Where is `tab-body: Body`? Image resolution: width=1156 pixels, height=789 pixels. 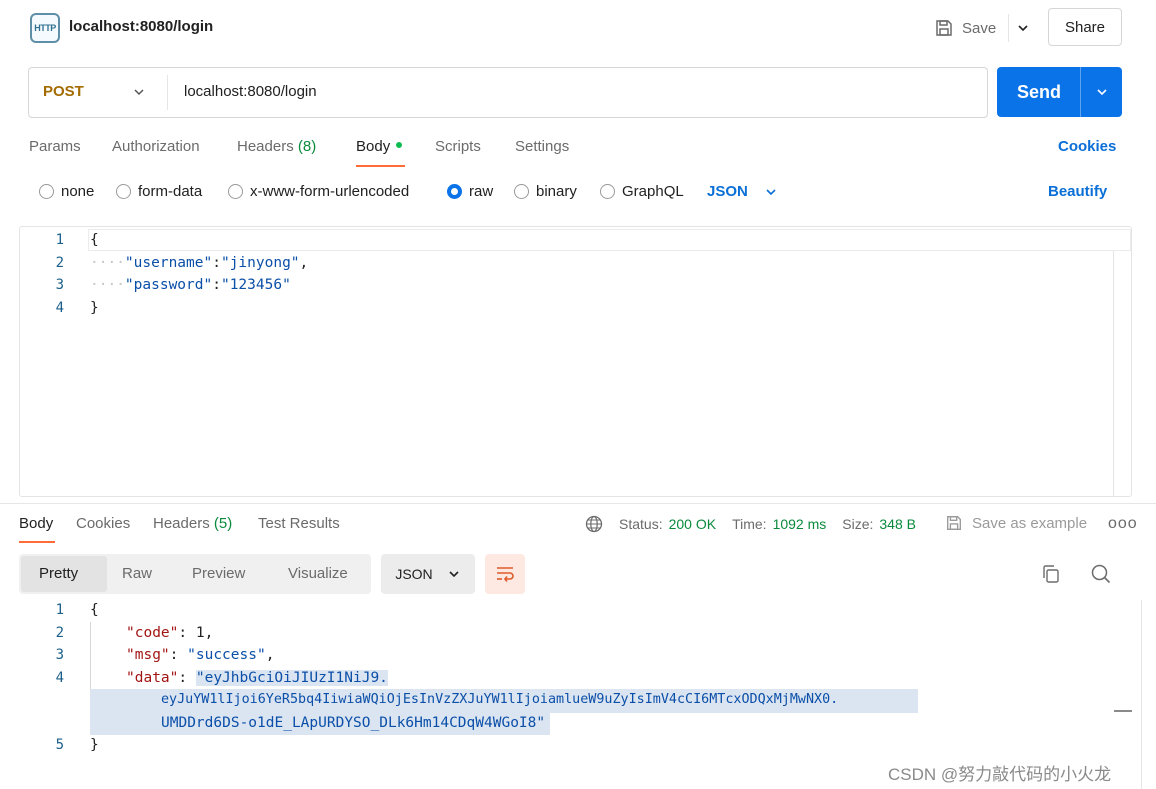
tab-body: Body is located at coordinates (379, 146).